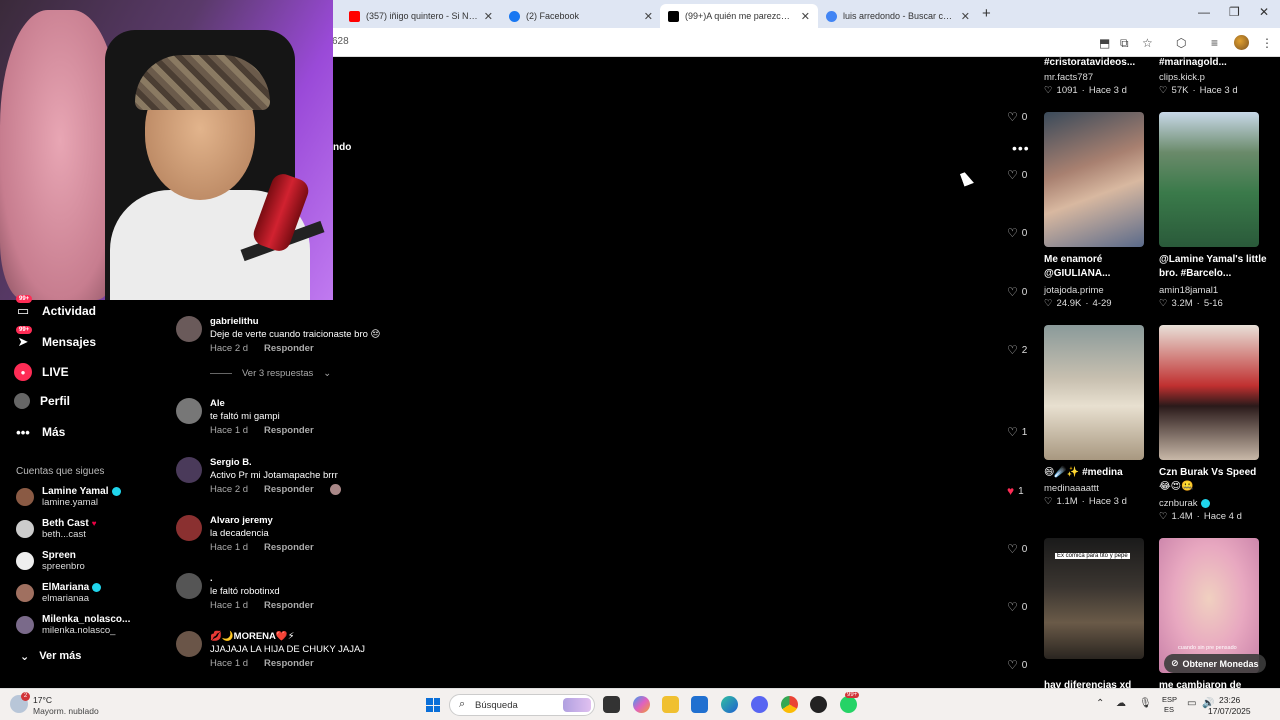 Image resolution: width=1280 pixels, height=720 pixels. What do you see at coordinates (59, 593) in the screenshot?
I see `following-account: ElMariana elmarianaa` at bounding box center [59, 593].